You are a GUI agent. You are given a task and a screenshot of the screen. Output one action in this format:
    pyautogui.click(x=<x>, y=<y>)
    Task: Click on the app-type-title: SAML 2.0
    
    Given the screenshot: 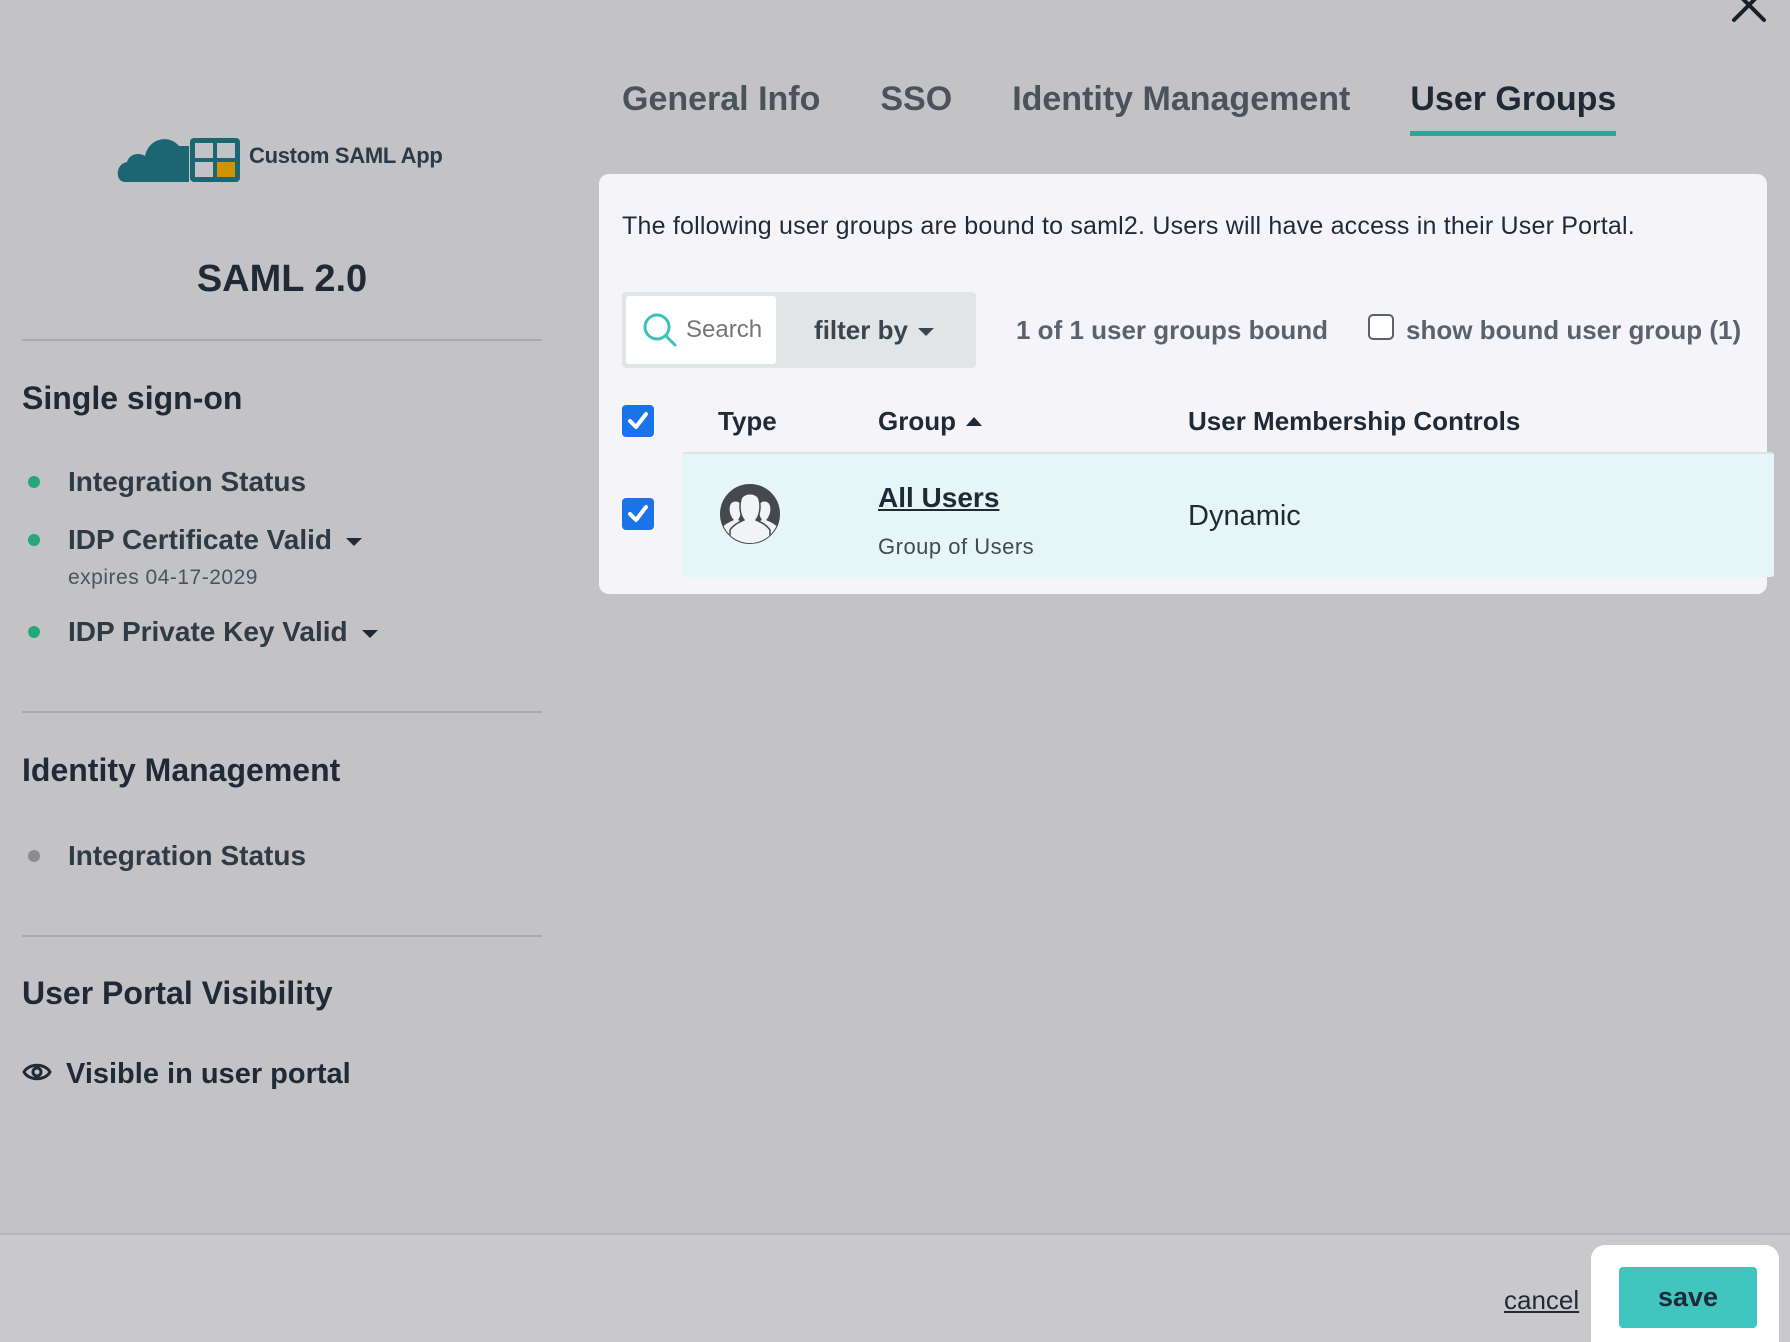 What is the action you would take?
    pyautogui.click(x=282, y=279)
    